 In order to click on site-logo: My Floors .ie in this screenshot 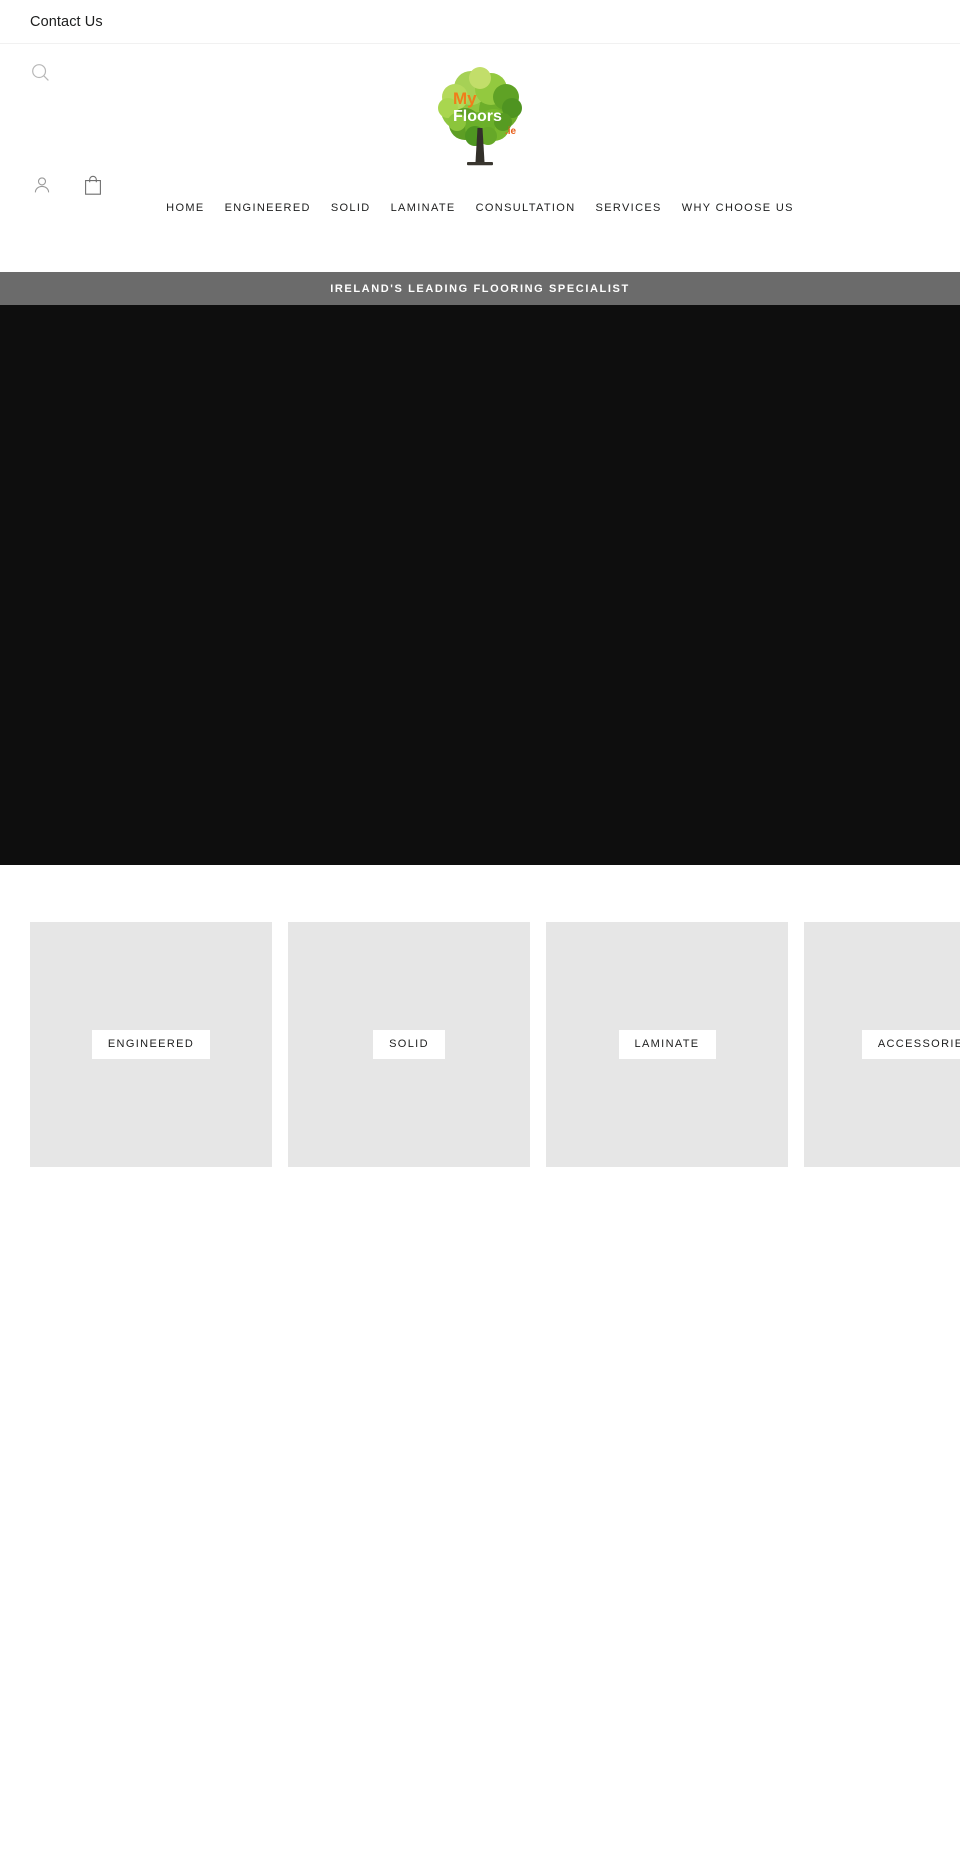, I will do `click(480, 117)`.